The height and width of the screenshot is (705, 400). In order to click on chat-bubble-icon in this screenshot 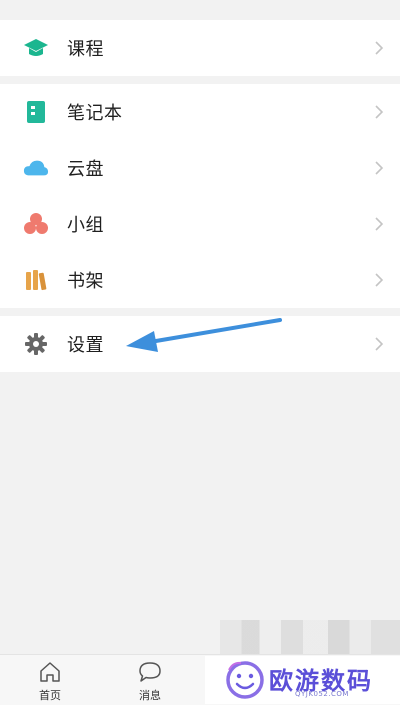, I will do `click(150, 672)`.